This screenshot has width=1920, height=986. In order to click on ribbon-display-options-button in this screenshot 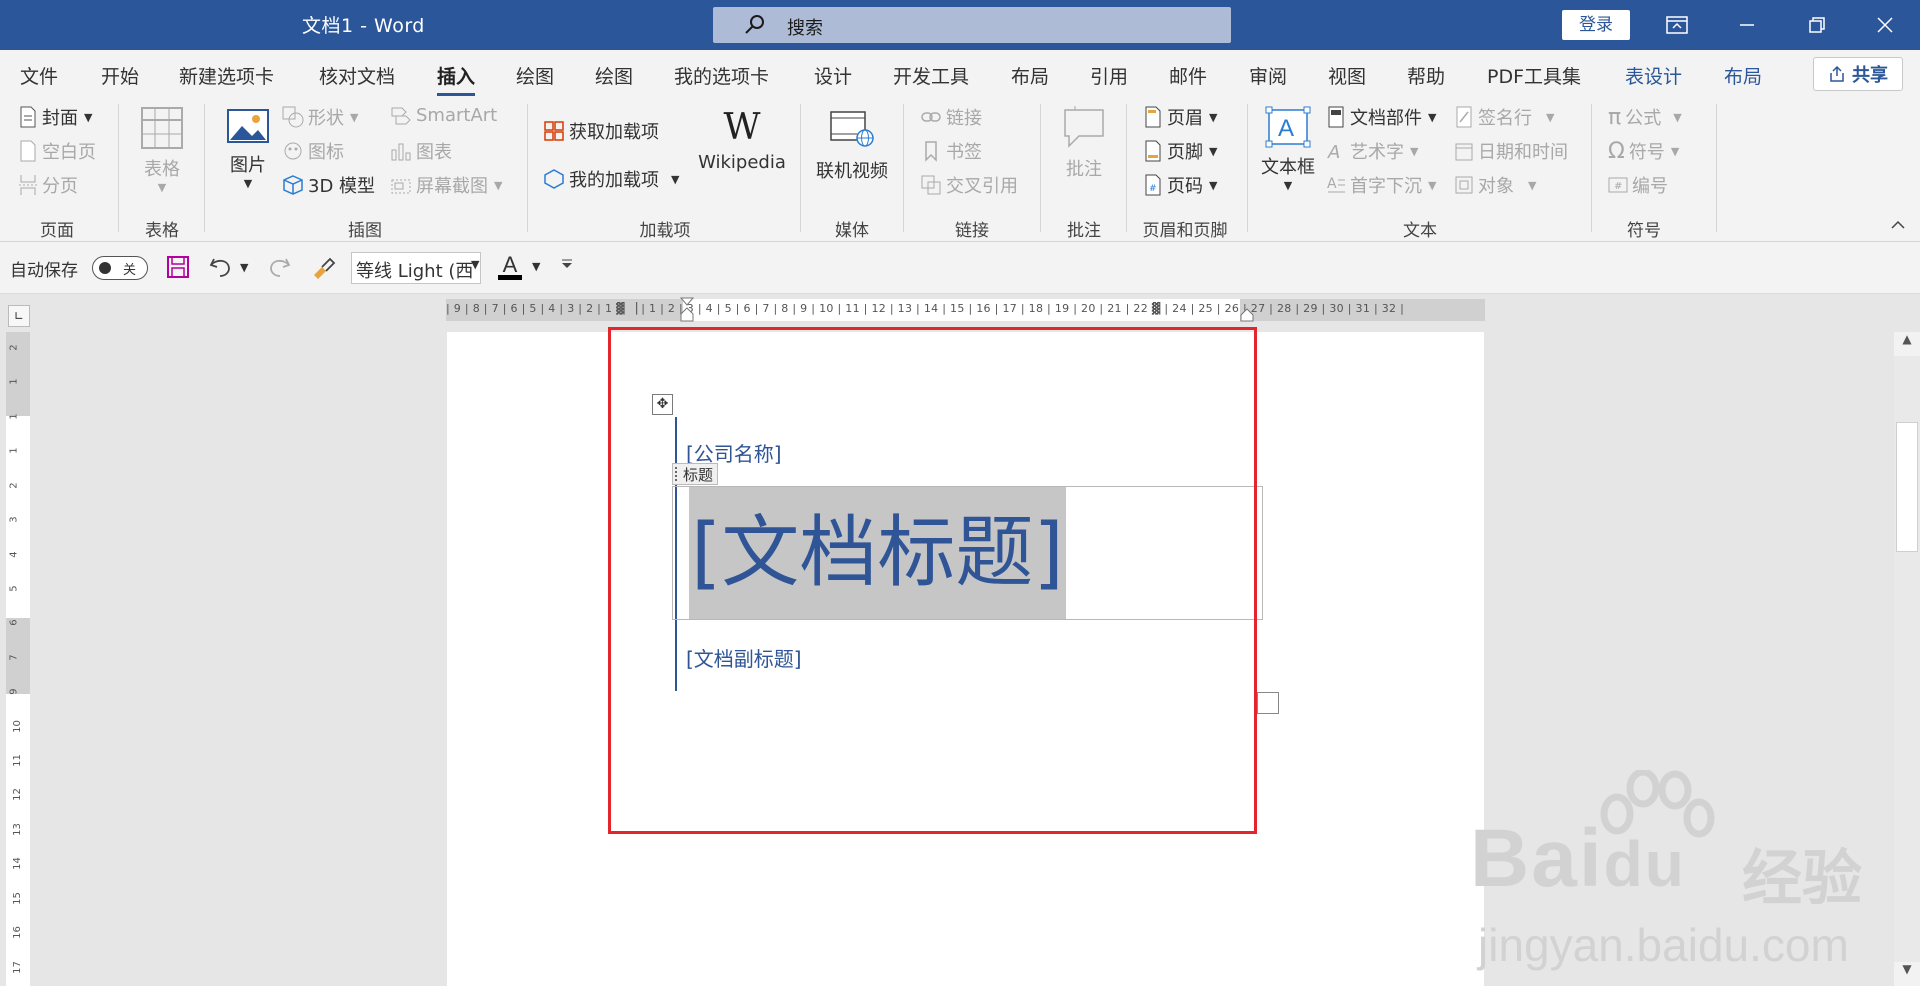, I will do `click(1677, 25)`.